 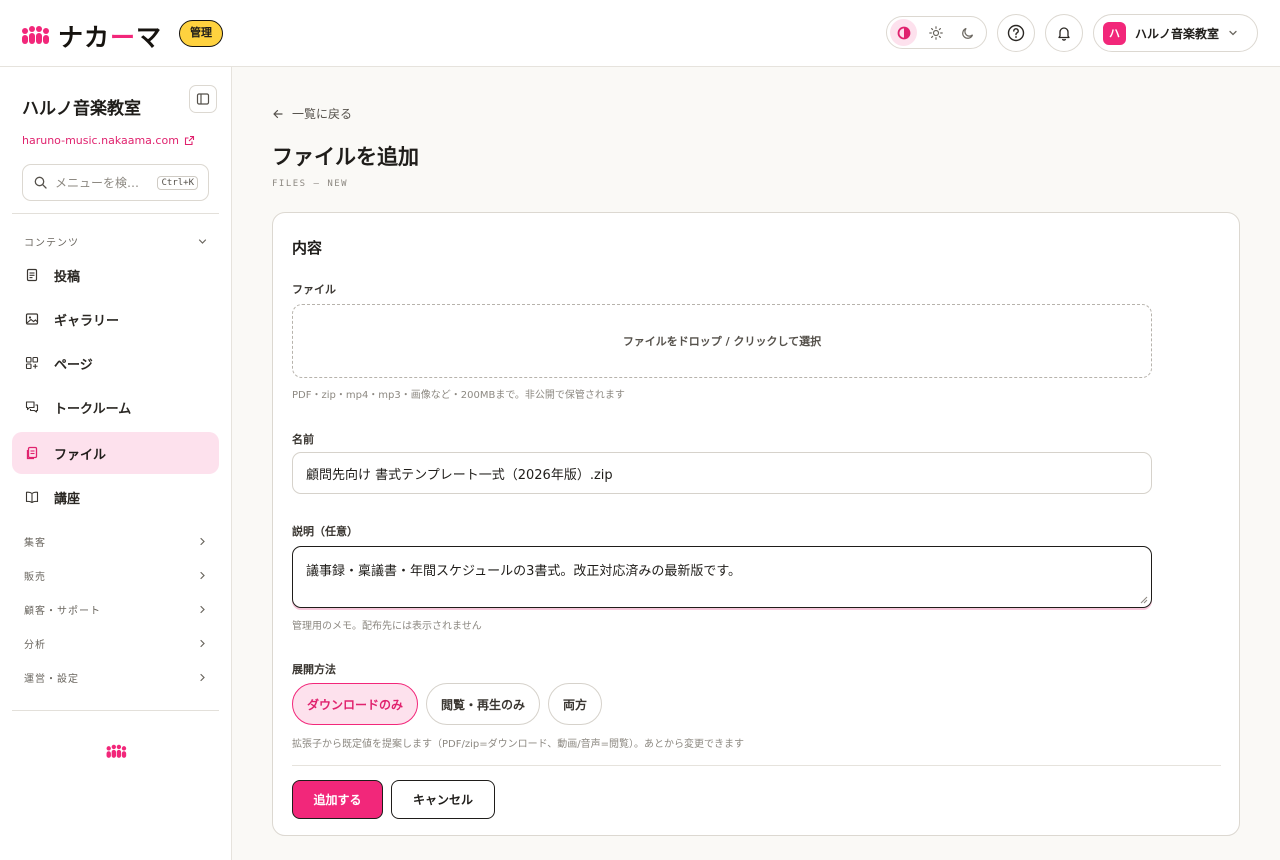 What do you see at coordinates (303, 439) in the screenshot?
I see `name-label: 名前` at bounding box center [303, 439].